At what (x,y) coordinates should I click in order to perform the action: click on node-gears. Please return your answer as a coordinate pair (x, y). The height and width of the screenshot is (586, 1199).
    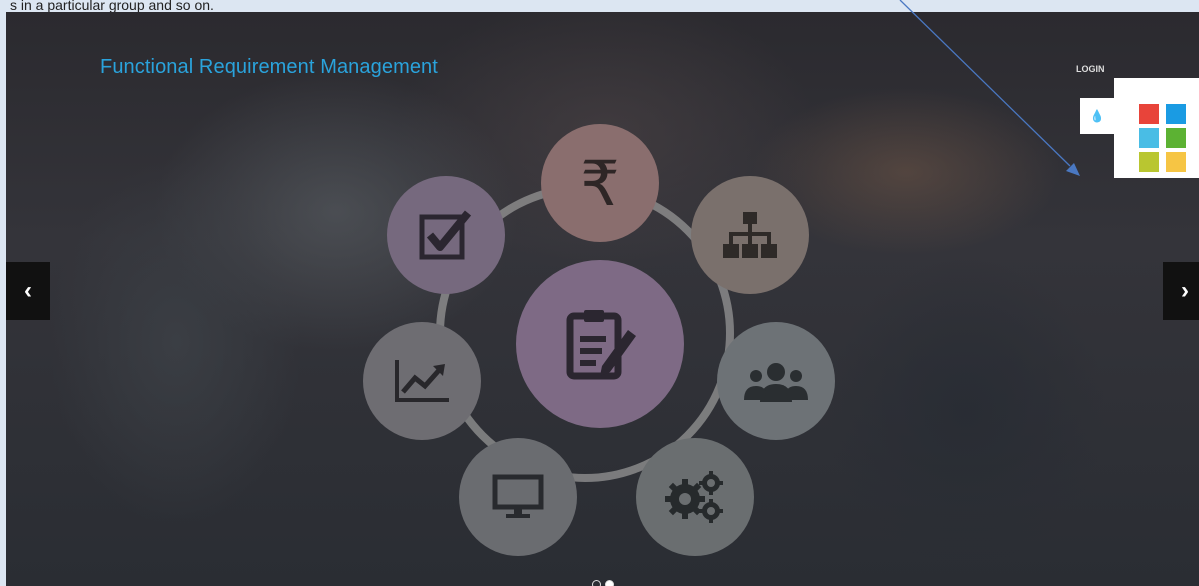
    Looking at the image, I should click on (695, 497).